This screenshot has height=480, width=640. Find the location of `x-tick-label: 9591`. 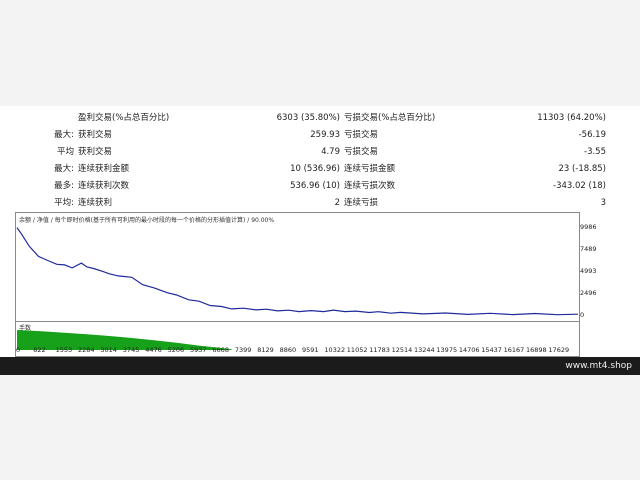

x-tick-label: 9591 is located at coordinates (310, 350).